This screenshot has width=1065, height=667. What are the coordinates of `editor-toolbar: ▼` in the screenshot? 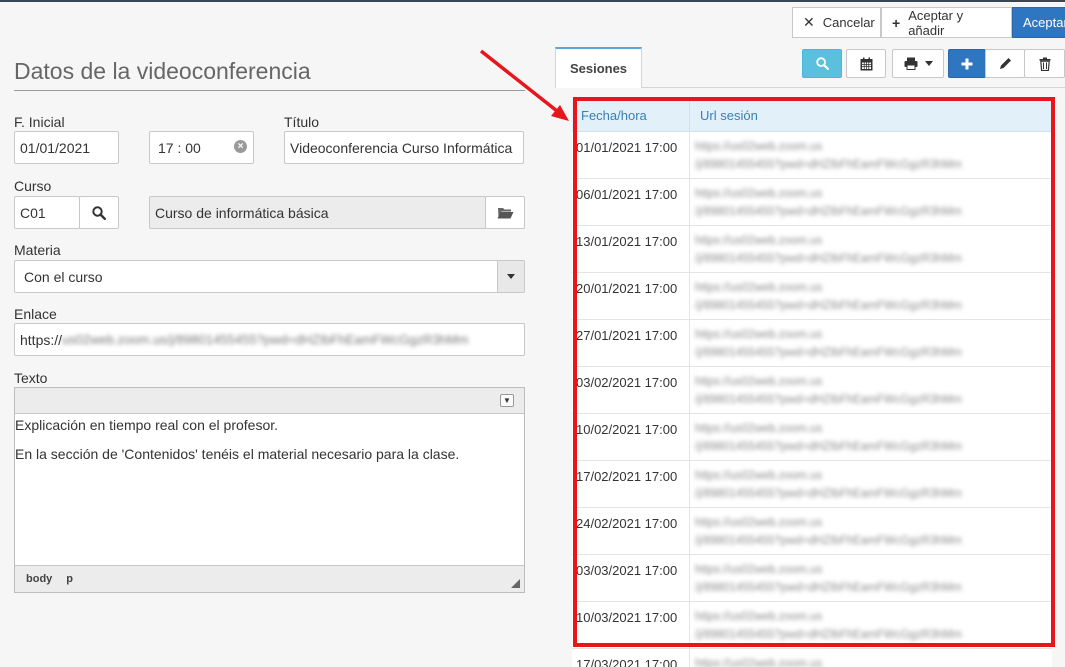 It's located at (269, 401).